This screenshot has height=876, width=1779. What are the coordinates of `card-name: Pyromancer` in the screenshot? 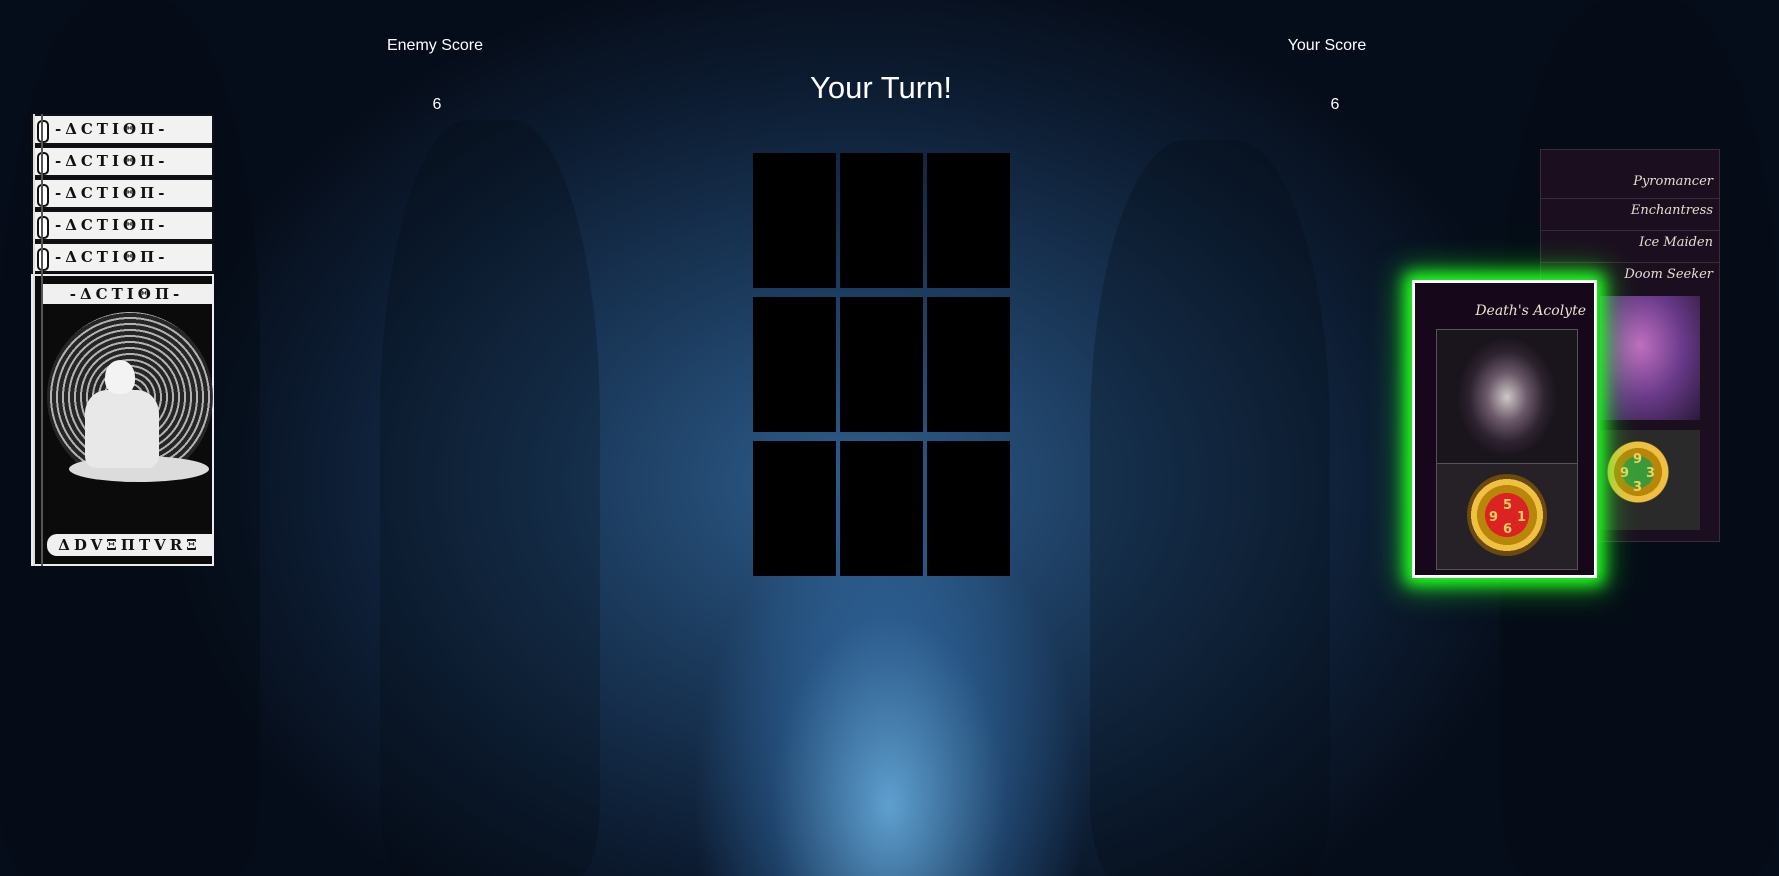 It's located at (1673, 181).